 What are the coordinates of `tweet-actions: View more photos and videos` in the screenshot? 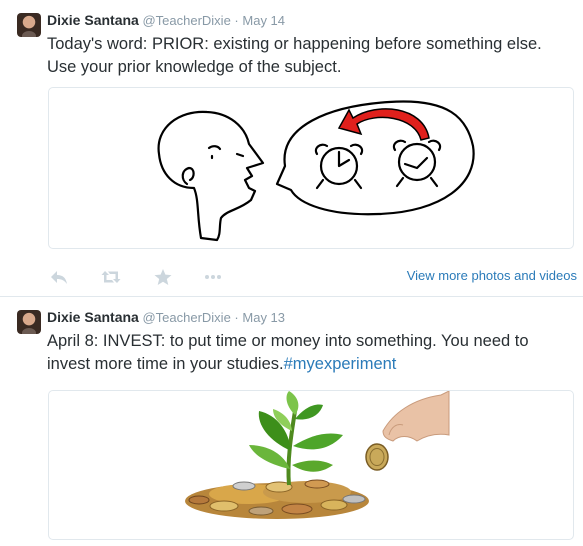 It's located at (312, 278).